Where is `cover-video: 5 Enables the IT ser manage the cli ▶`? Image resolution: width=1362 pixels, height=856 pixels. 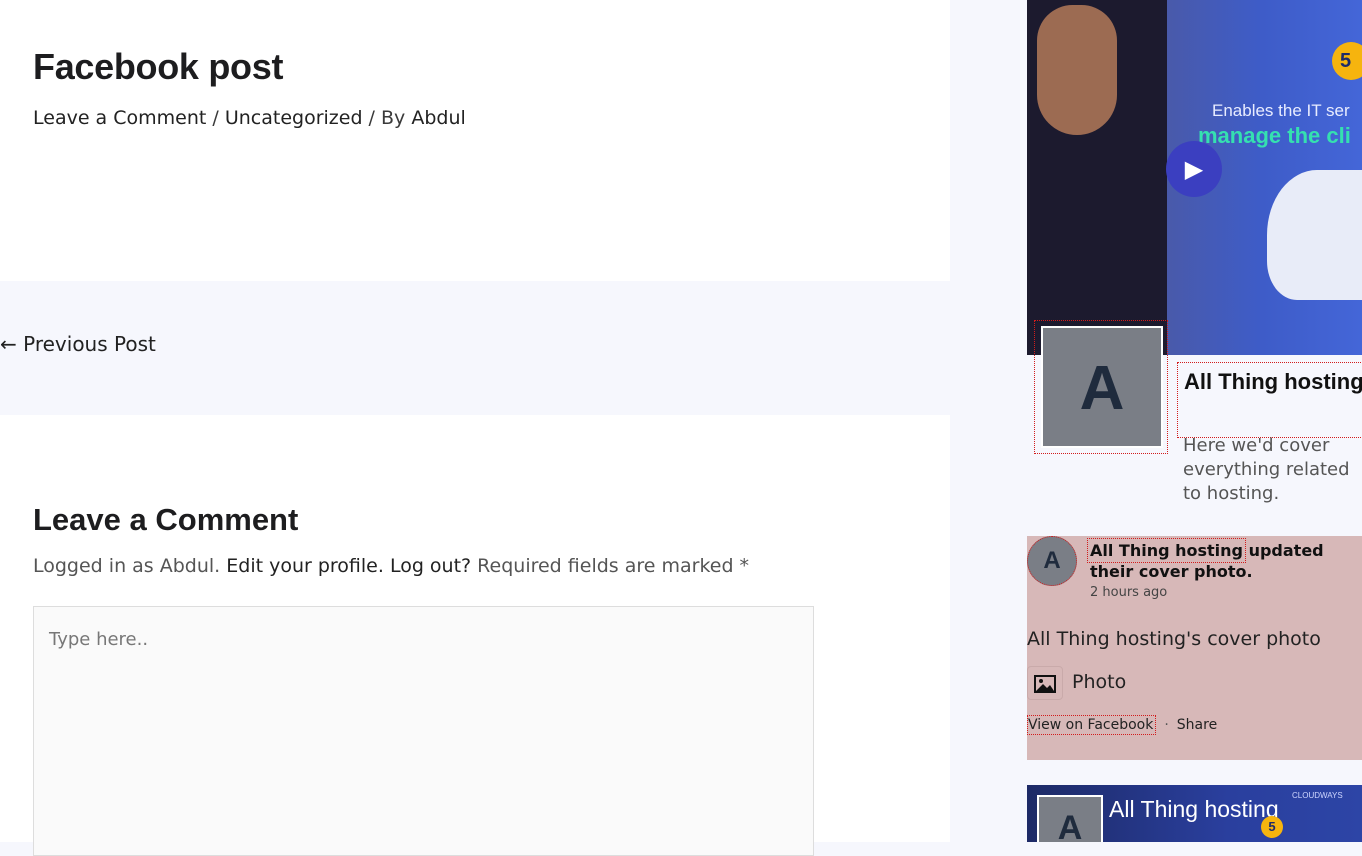
cover-video: 5 Enables the IT ser manage the cli ▶ is located at coordinates (1194, 177).